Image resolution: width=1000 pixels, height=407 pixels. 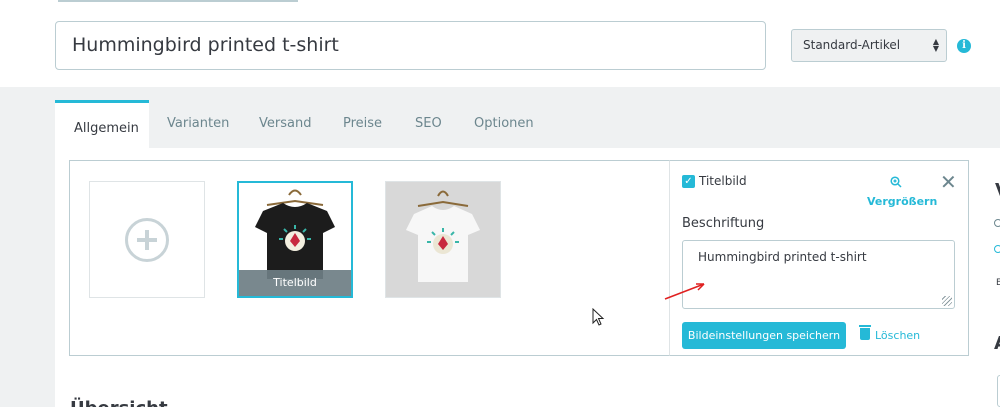 What do you see at coordinates (865, 332) in the screenshot?
I see `trash-icon` at bounding box center [865, 332].